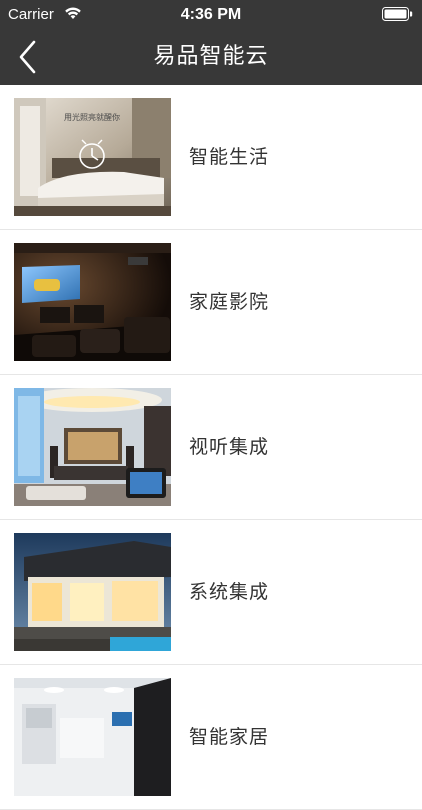  Describe the element at coordinates (229, 737) in the screenshot. I see `item-label: 智能家居` at that location.